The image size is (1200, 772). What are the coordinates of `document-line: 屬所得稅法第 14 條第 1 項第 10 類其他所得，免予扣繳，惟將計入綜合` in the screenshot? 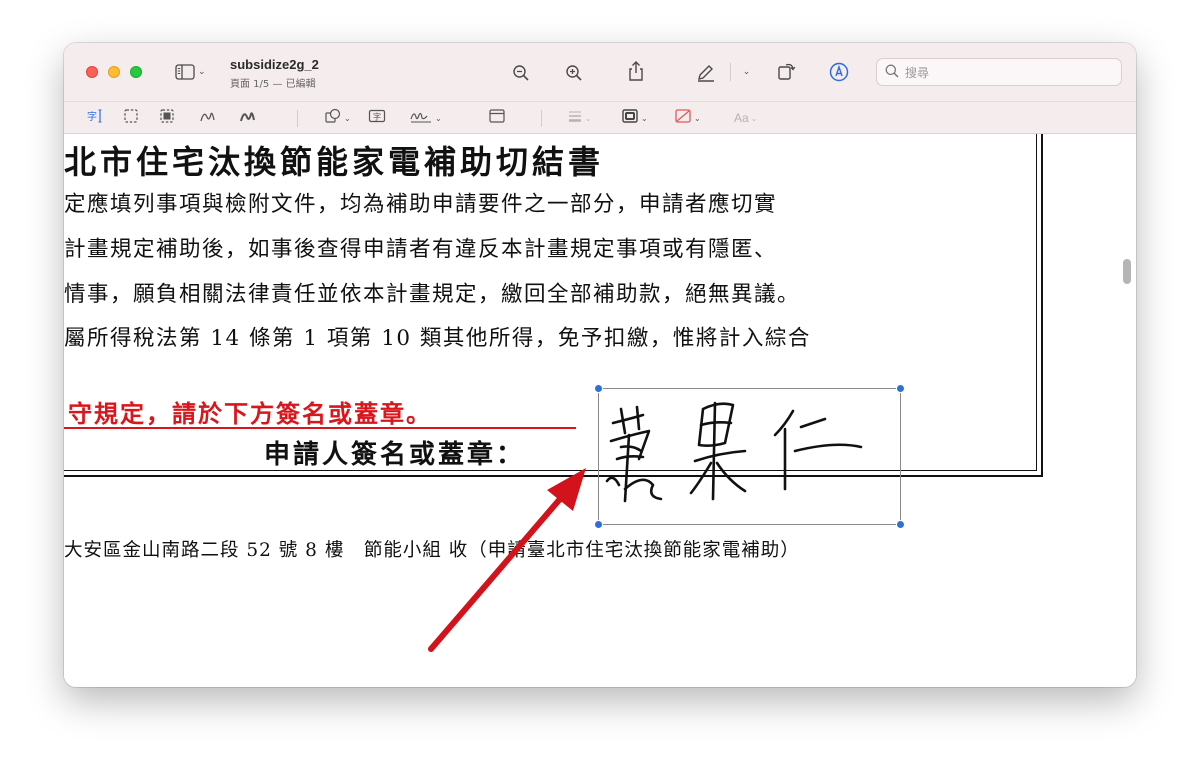 It's located at (437, 338).